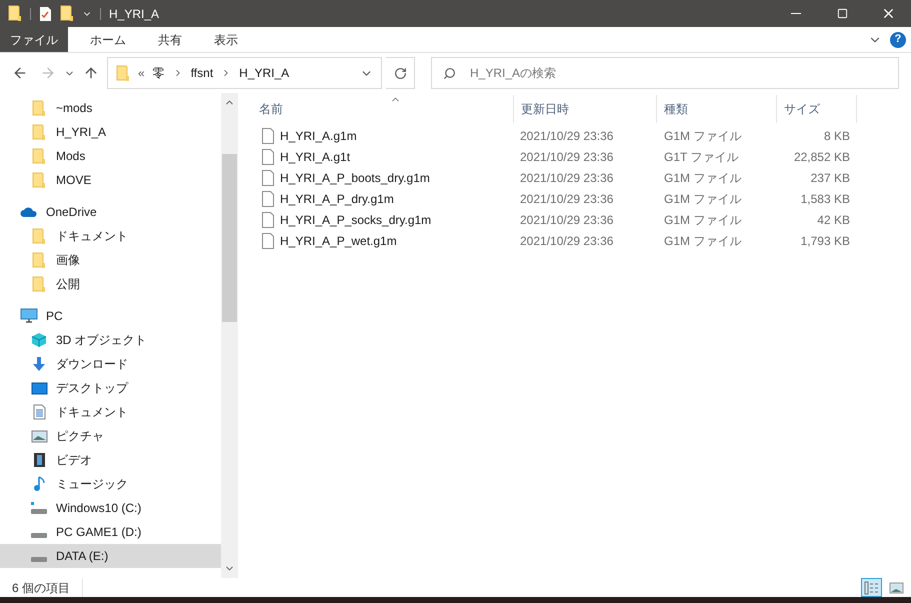 This screenshot has width=911, height=603. Describe the element at coordinates (110, 340) in the screenshot. I see `nav-item: 3D オブジェクト` at that location.